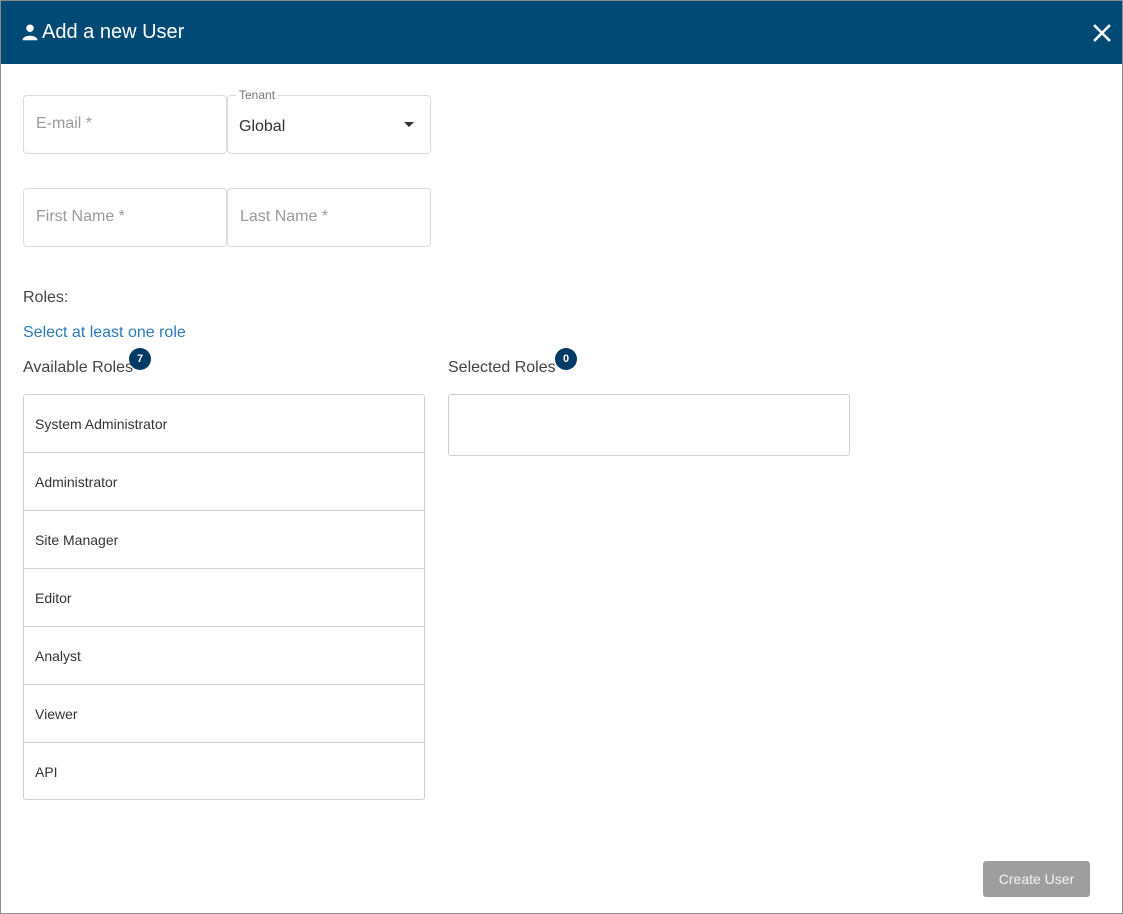 This screenshot has height=914, width=1123. Describe the element at coordinates (409, 124) in the screenshot. I see `chevron-down-icon` at that location.